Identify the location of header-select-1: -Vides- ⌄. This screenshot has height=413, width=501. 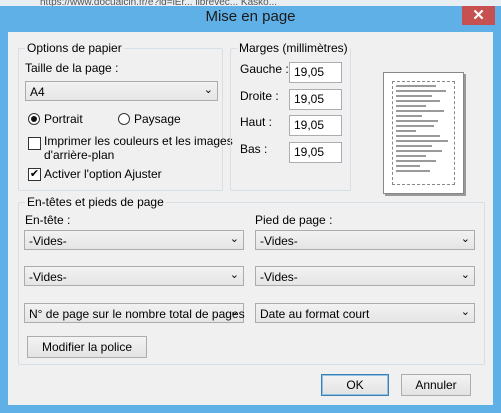
(134, 240).